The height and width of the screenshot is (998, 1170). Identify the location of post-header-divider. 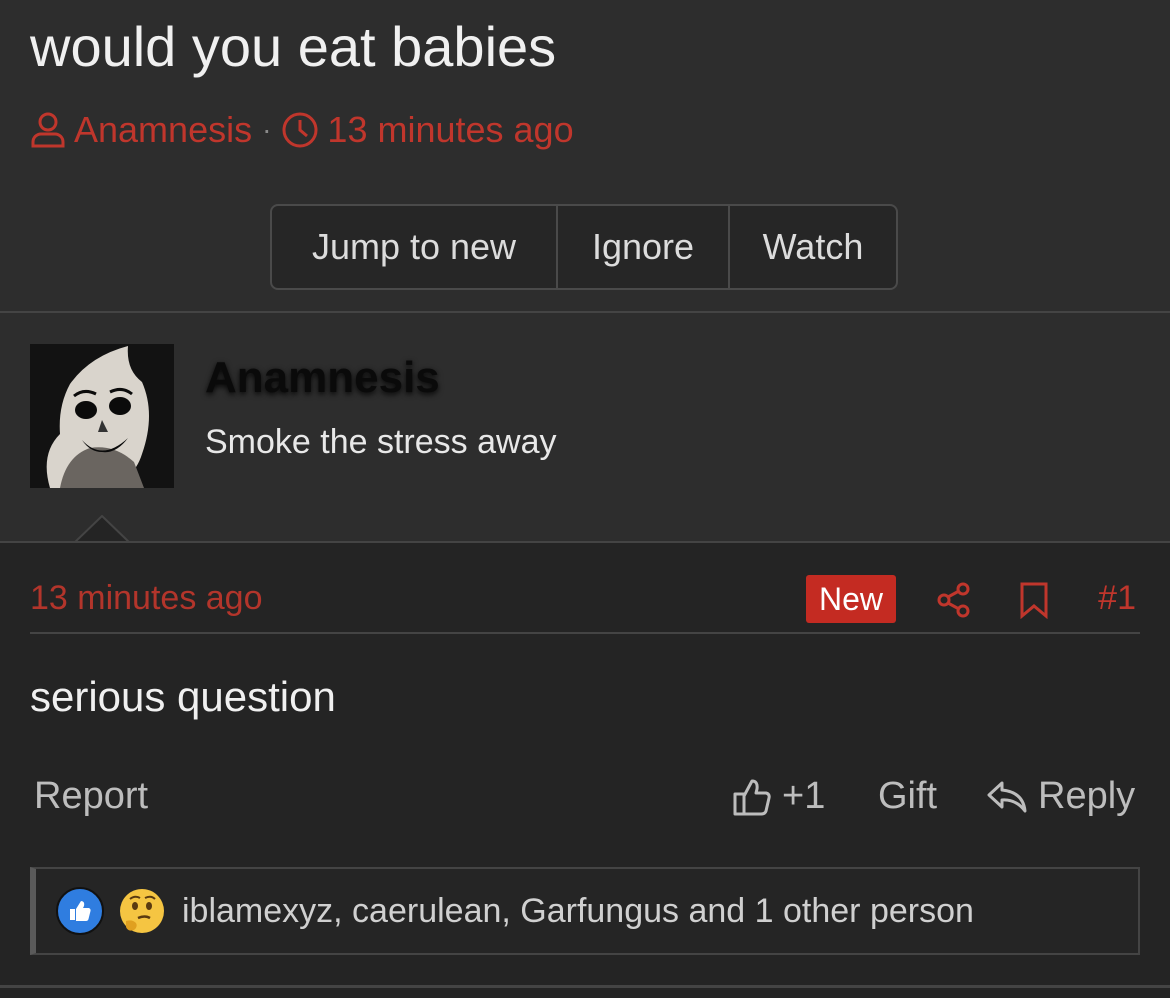
(585, 633).